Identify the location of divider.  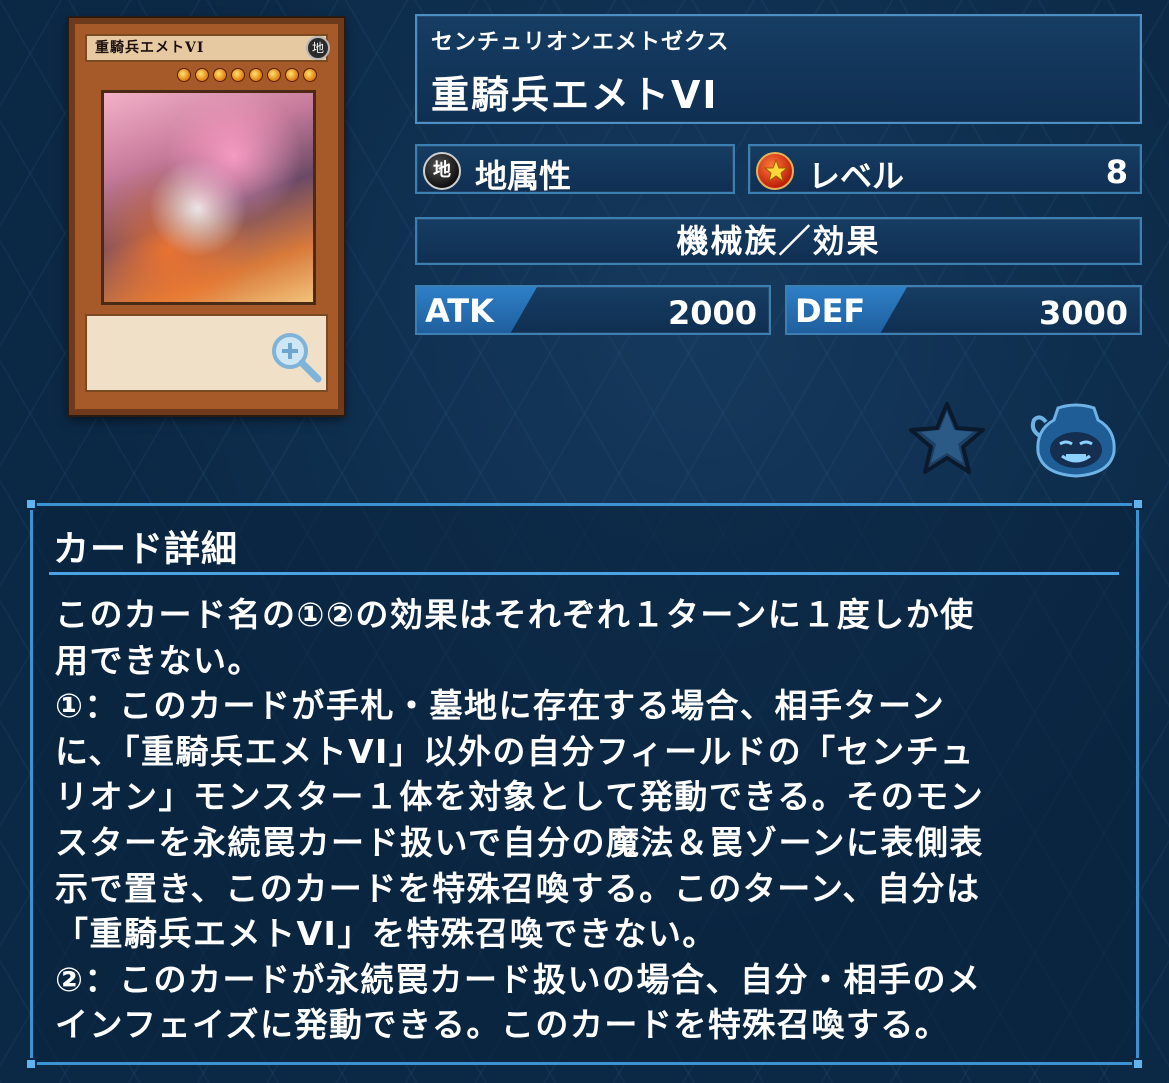
(584, 573).